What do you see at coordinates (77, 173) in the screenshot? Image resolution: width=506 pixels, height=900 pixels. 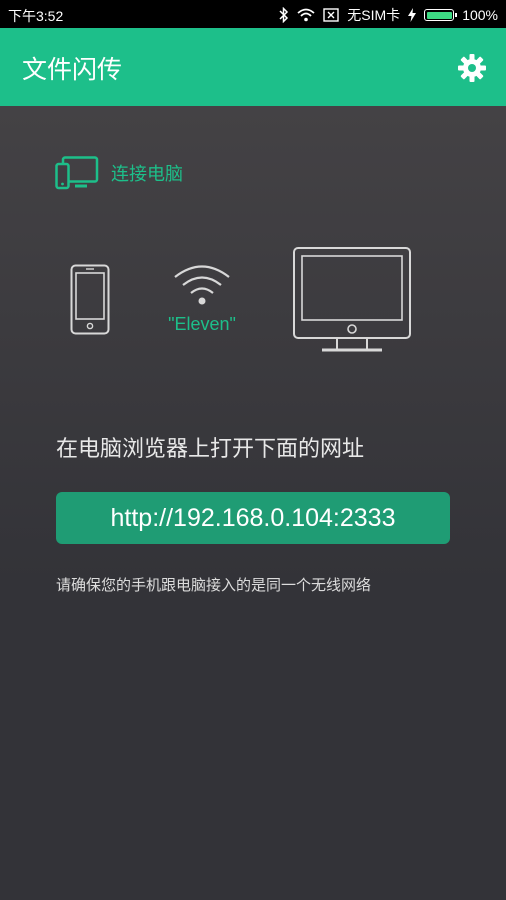 I see `computer-phone-icon` at bounding box center [77, 173].